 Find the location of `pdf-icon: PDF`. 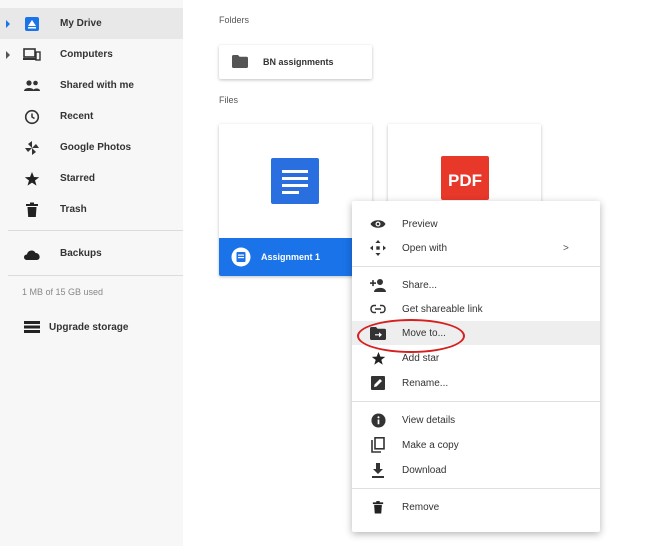

pdf-icon: PDF is located at coordinates (465, 178).